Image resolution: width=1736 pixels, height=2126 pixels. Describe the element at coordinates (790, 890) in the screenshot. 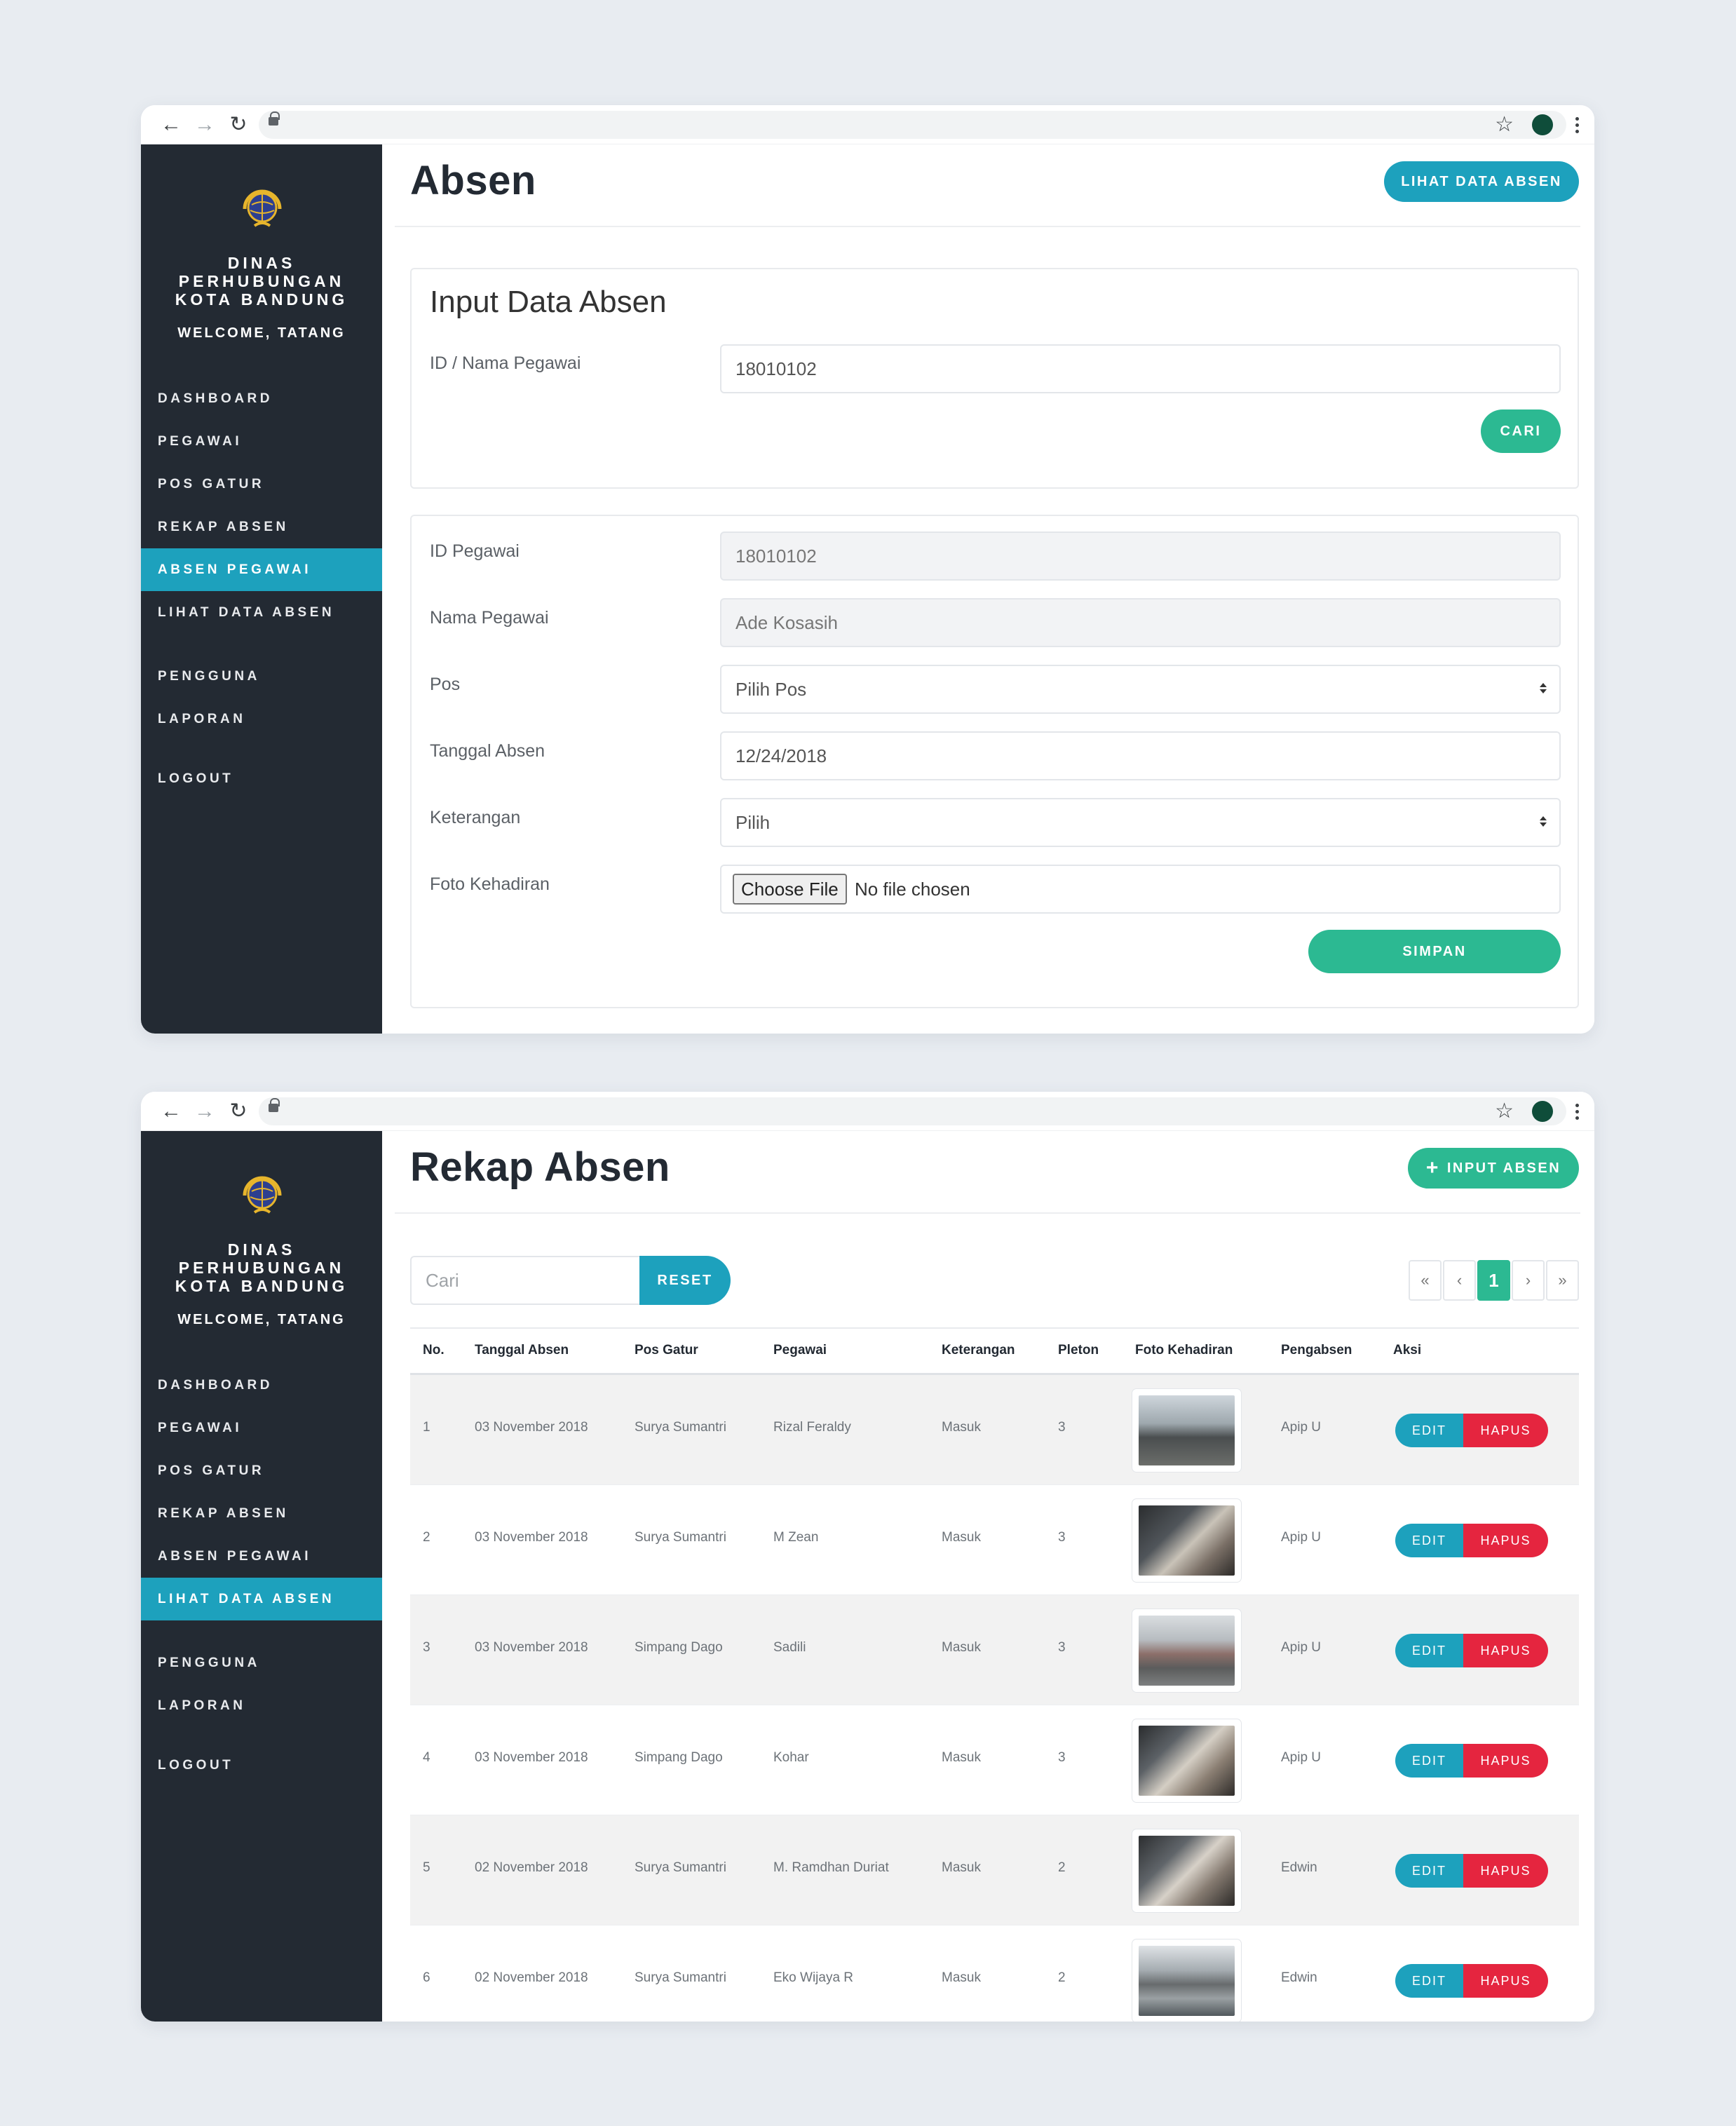

I see `choose-file-button: Choose File` at that location.